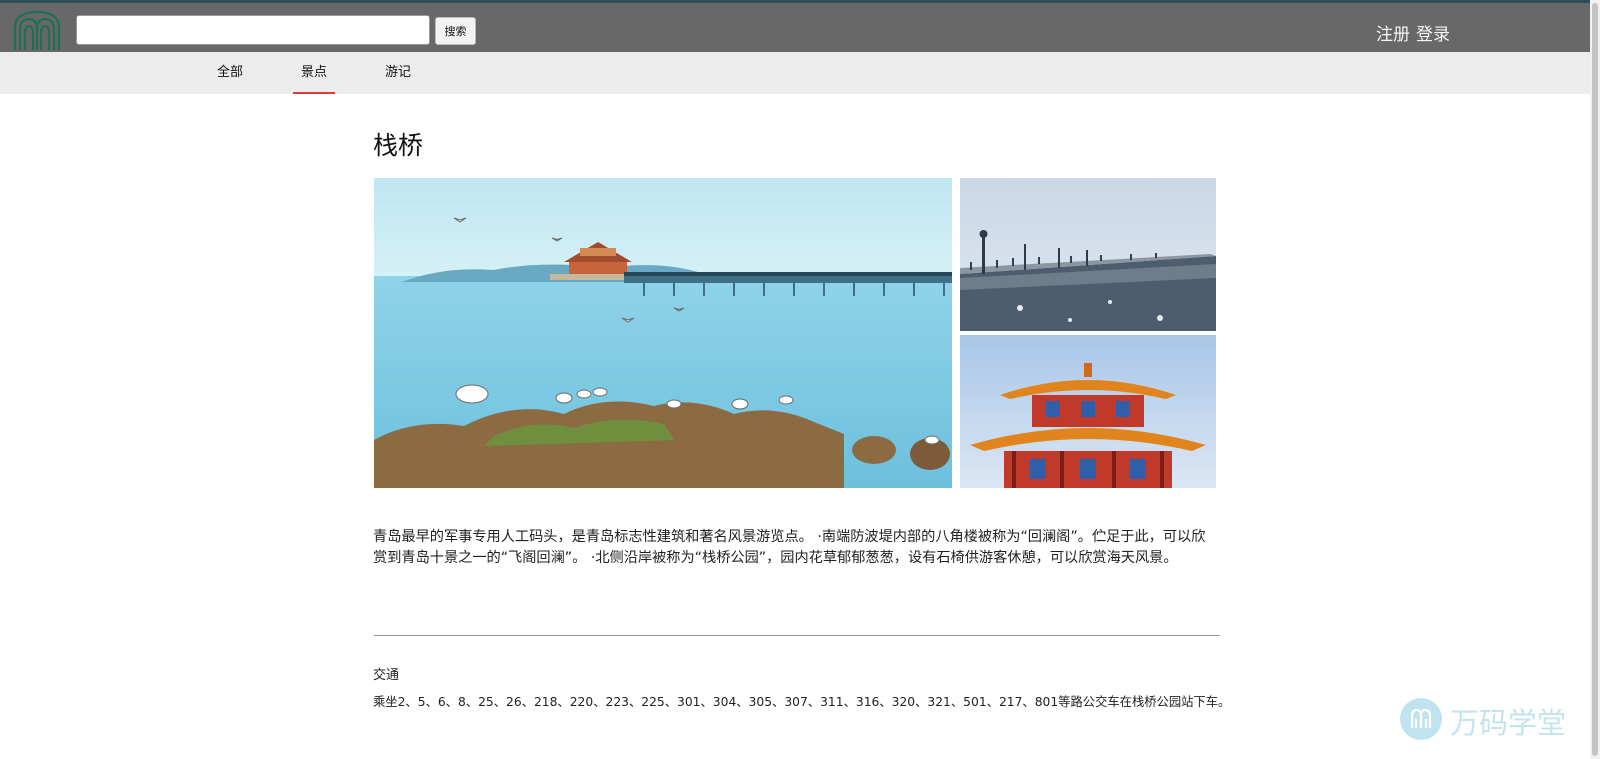 Image resolution: width=1600 pixels, height=759 pixels. I want to click on scrollbar, so click(1595, 379).